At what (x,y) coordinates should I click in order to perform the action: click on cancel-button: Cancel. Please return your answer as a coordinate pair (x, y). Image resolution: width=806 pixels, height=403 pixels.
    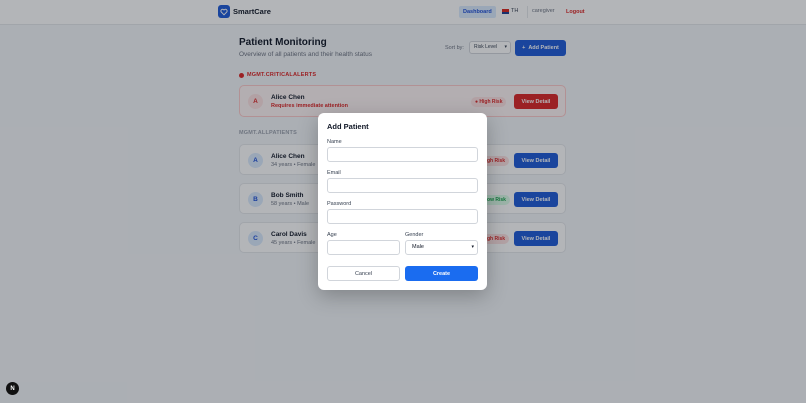
    Looking at the image, I should click on (363, 273).